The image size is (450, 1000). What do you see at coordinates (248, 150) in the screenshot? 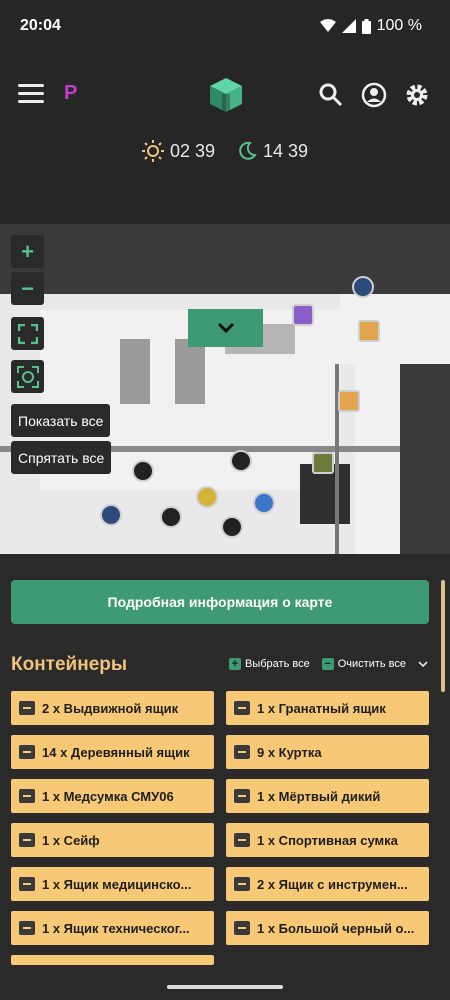
I see `moon-icon` at bounding box center [248, 150].